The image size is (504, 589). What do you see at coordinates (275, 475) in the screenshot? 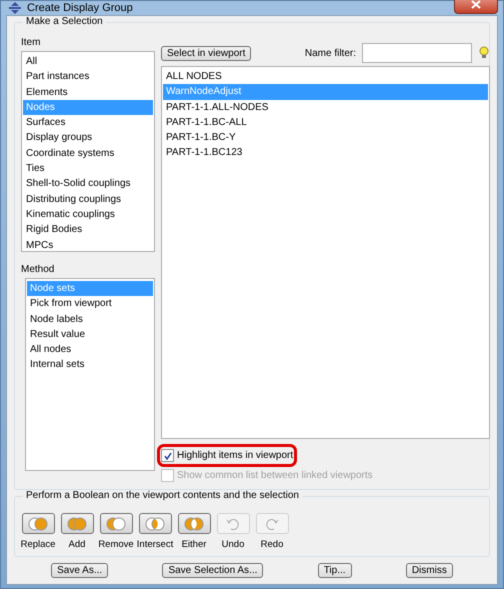
I see `checkbox-label: Show common list between linked viewports` at bounding box center [275, 475].